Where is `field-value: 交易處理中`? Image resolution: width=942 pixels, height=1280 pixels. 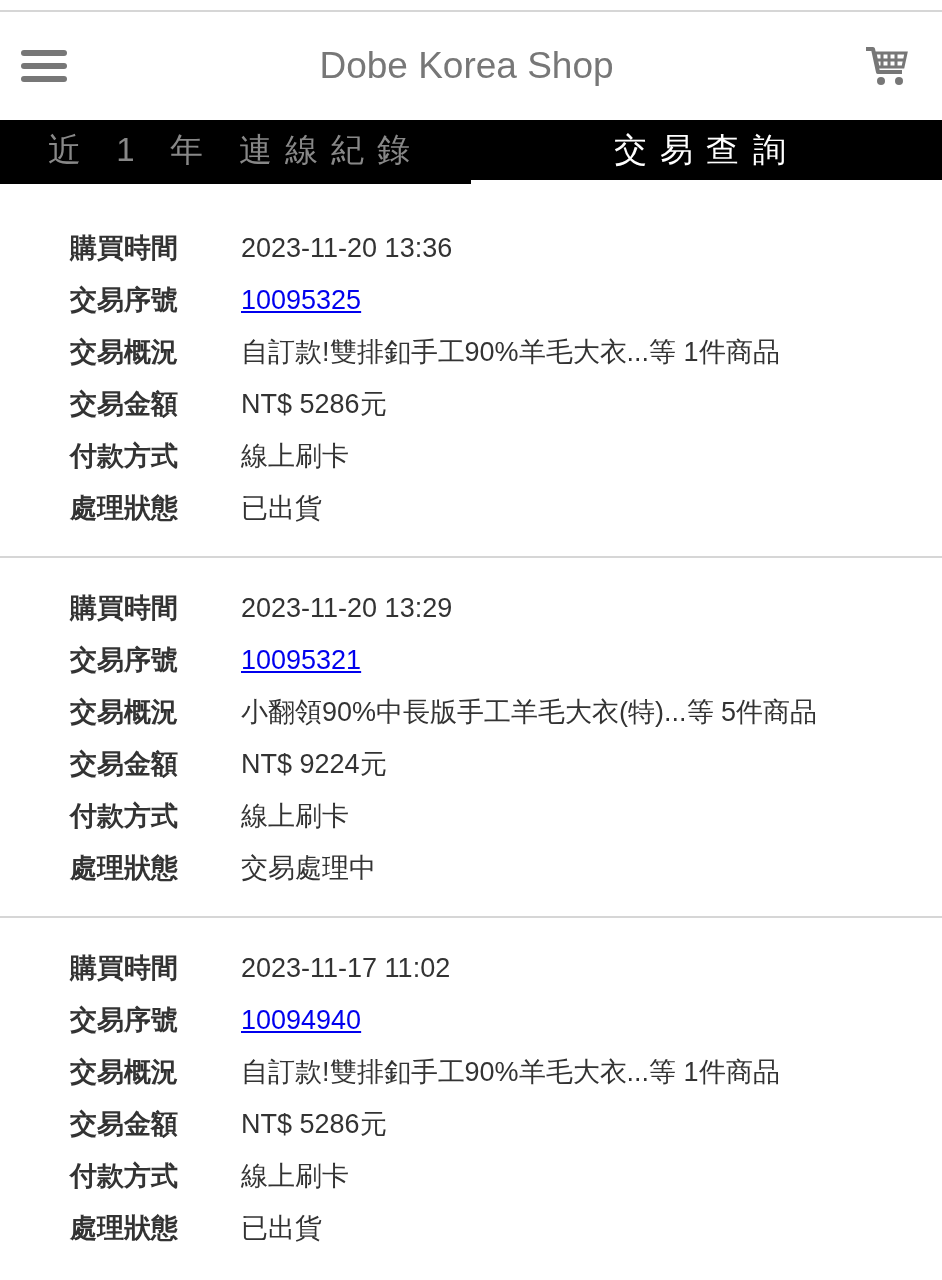
field-value: 交易處理中 is located at coordinates (308, 868).